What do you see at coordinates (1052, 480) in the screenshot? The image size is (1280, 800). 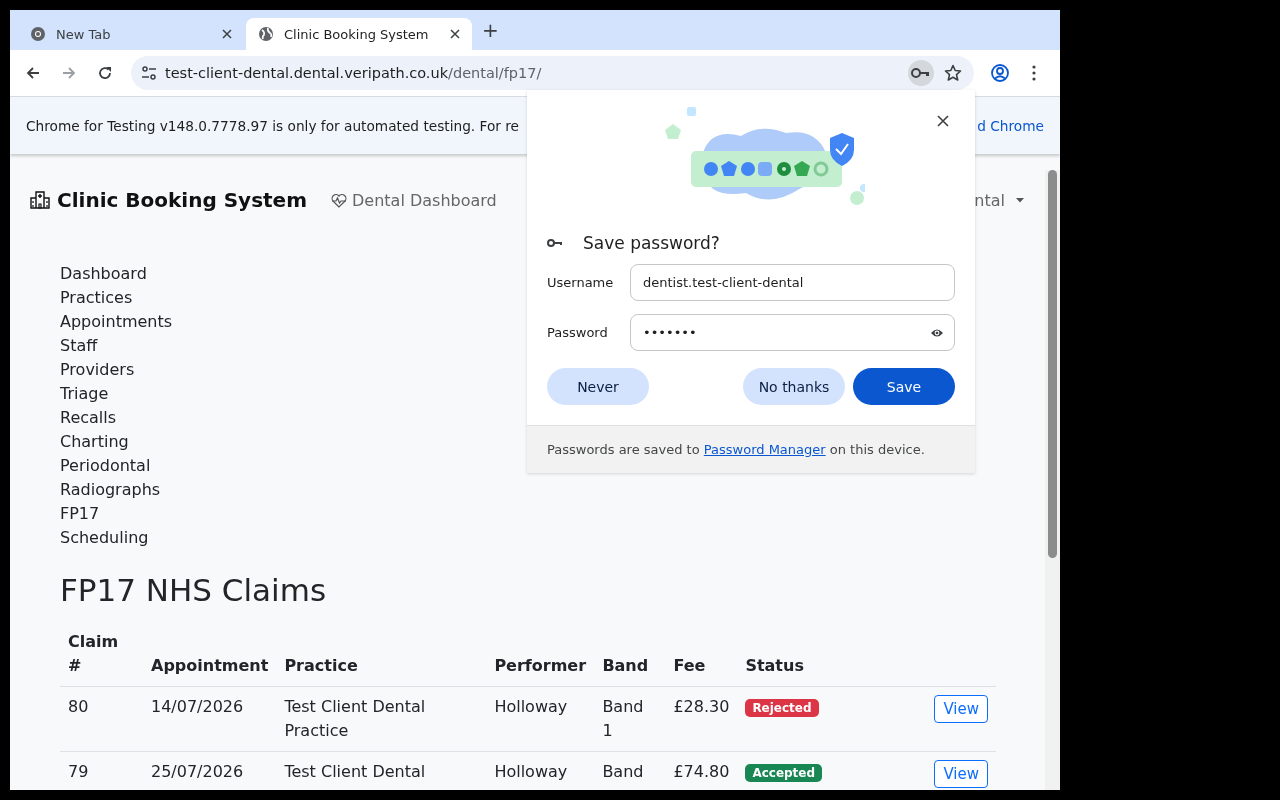 I see `scrollbar` at bounding box center [1052, 480].